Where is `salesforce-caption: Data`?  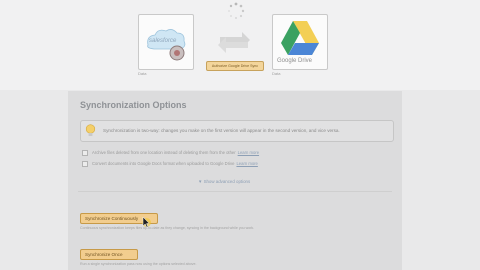
salesforce-caption: Data is located at coordinates (142, 73).